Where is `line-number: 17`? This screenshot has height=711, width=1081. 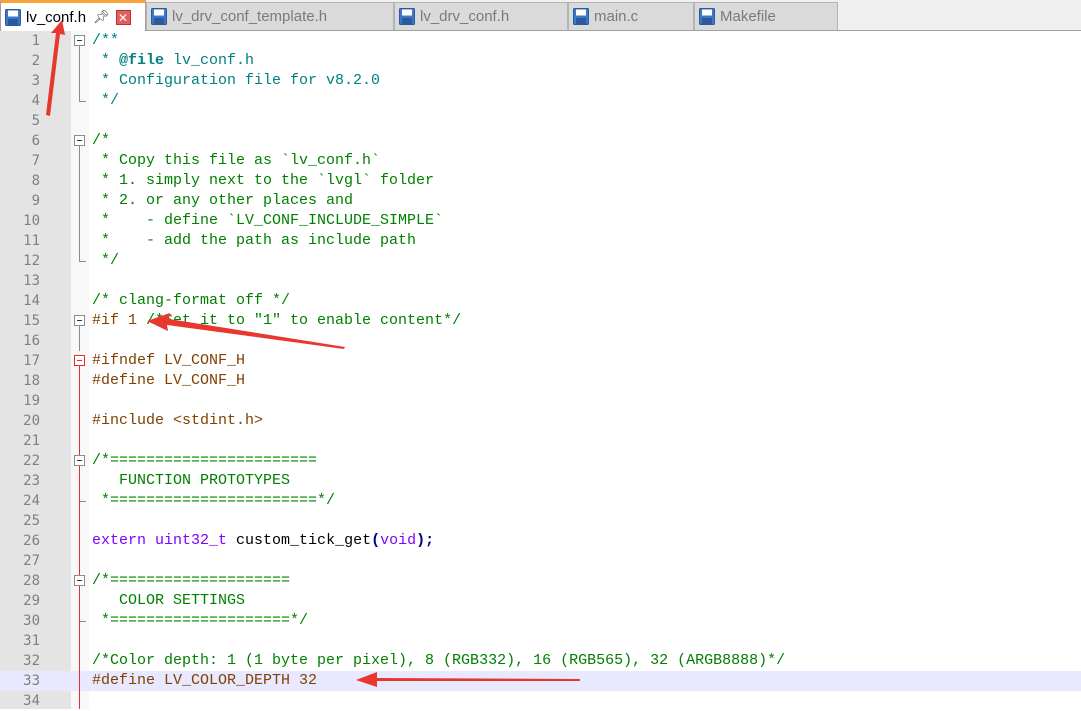
line-number: 17 is located at coordinates (31, 361).